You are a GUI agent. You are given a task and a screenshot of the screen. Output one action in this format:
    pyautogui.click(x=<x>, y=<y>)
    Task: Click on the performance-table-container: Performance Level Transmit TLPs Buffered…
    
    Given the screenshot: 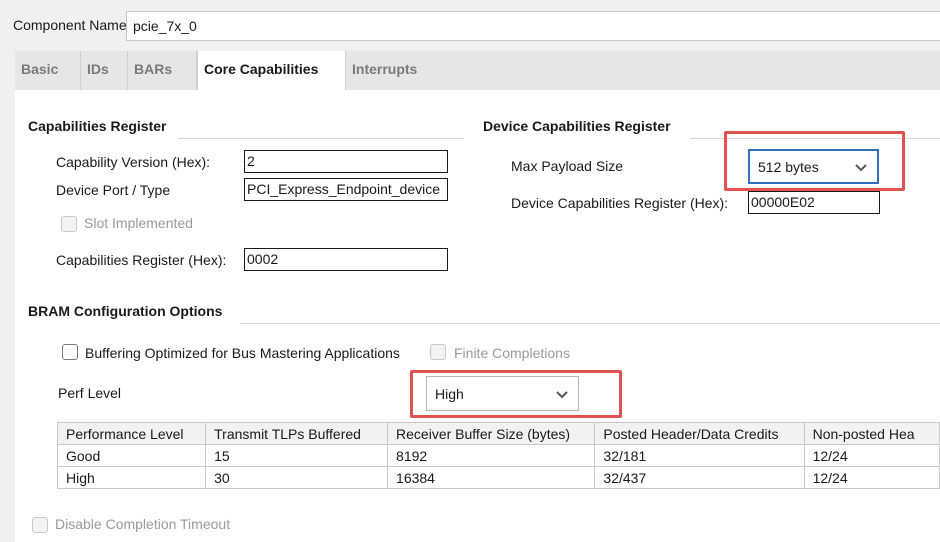 What is the action you would take?
    pyautogui.click(x=498, y=457)
    